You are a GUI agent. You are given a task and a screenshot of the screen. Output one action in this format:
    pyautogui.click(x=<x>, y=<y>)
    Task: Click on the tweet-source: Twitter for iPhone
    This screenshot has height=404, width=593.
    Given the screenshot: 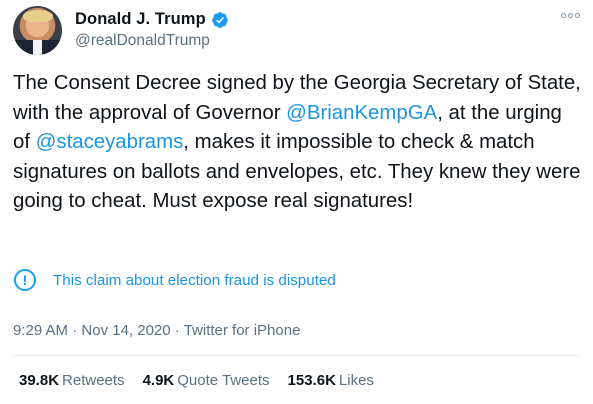 What is the action you would take?
    pyautogui.click(x=242, y=330)
    